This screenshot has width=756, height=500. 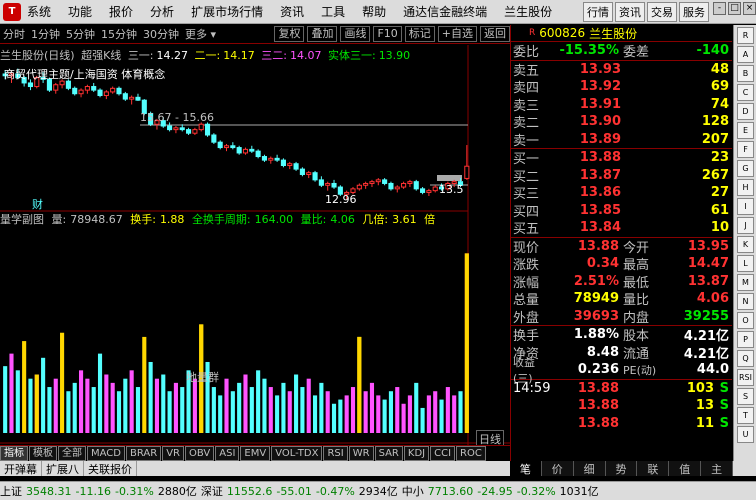 I want to click on indicator-tab-6: OBV, so click(x=199, y=453).